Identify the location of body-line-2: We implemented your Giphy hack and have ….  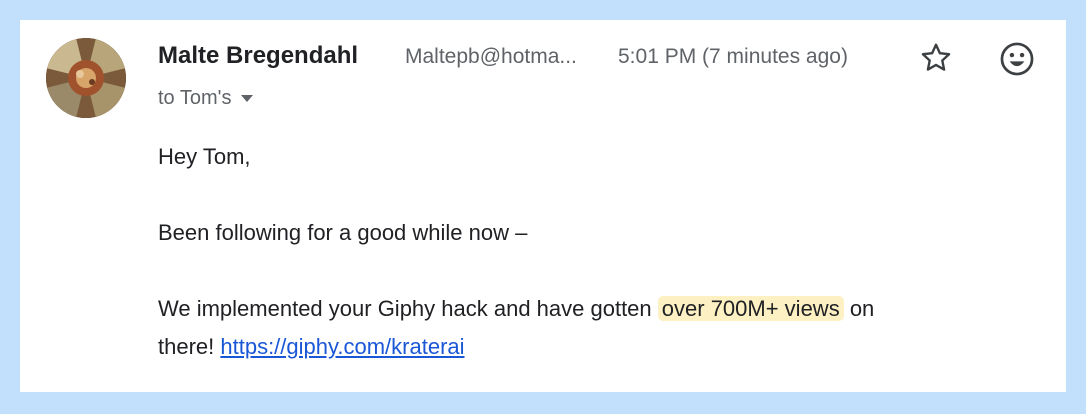
(598, 309).